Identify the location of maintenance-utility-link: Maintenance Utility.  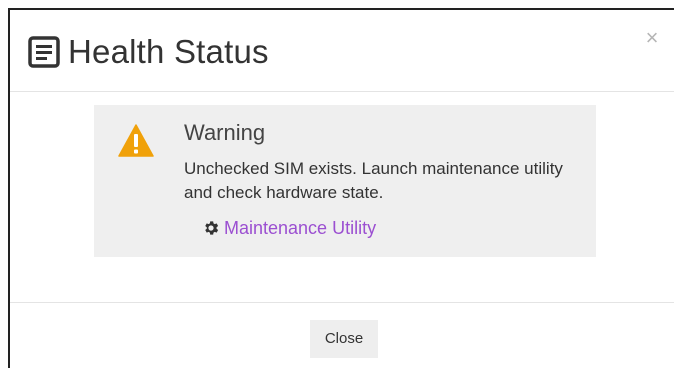
(289, 228).